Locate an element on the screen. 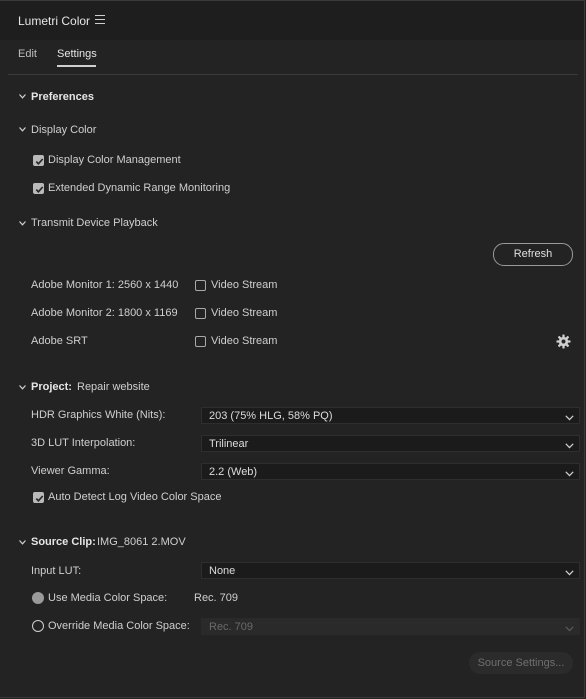 The width and height of the screenshot is (586, 699). display-color-management-checkbox is located at coordinates (38, 160).